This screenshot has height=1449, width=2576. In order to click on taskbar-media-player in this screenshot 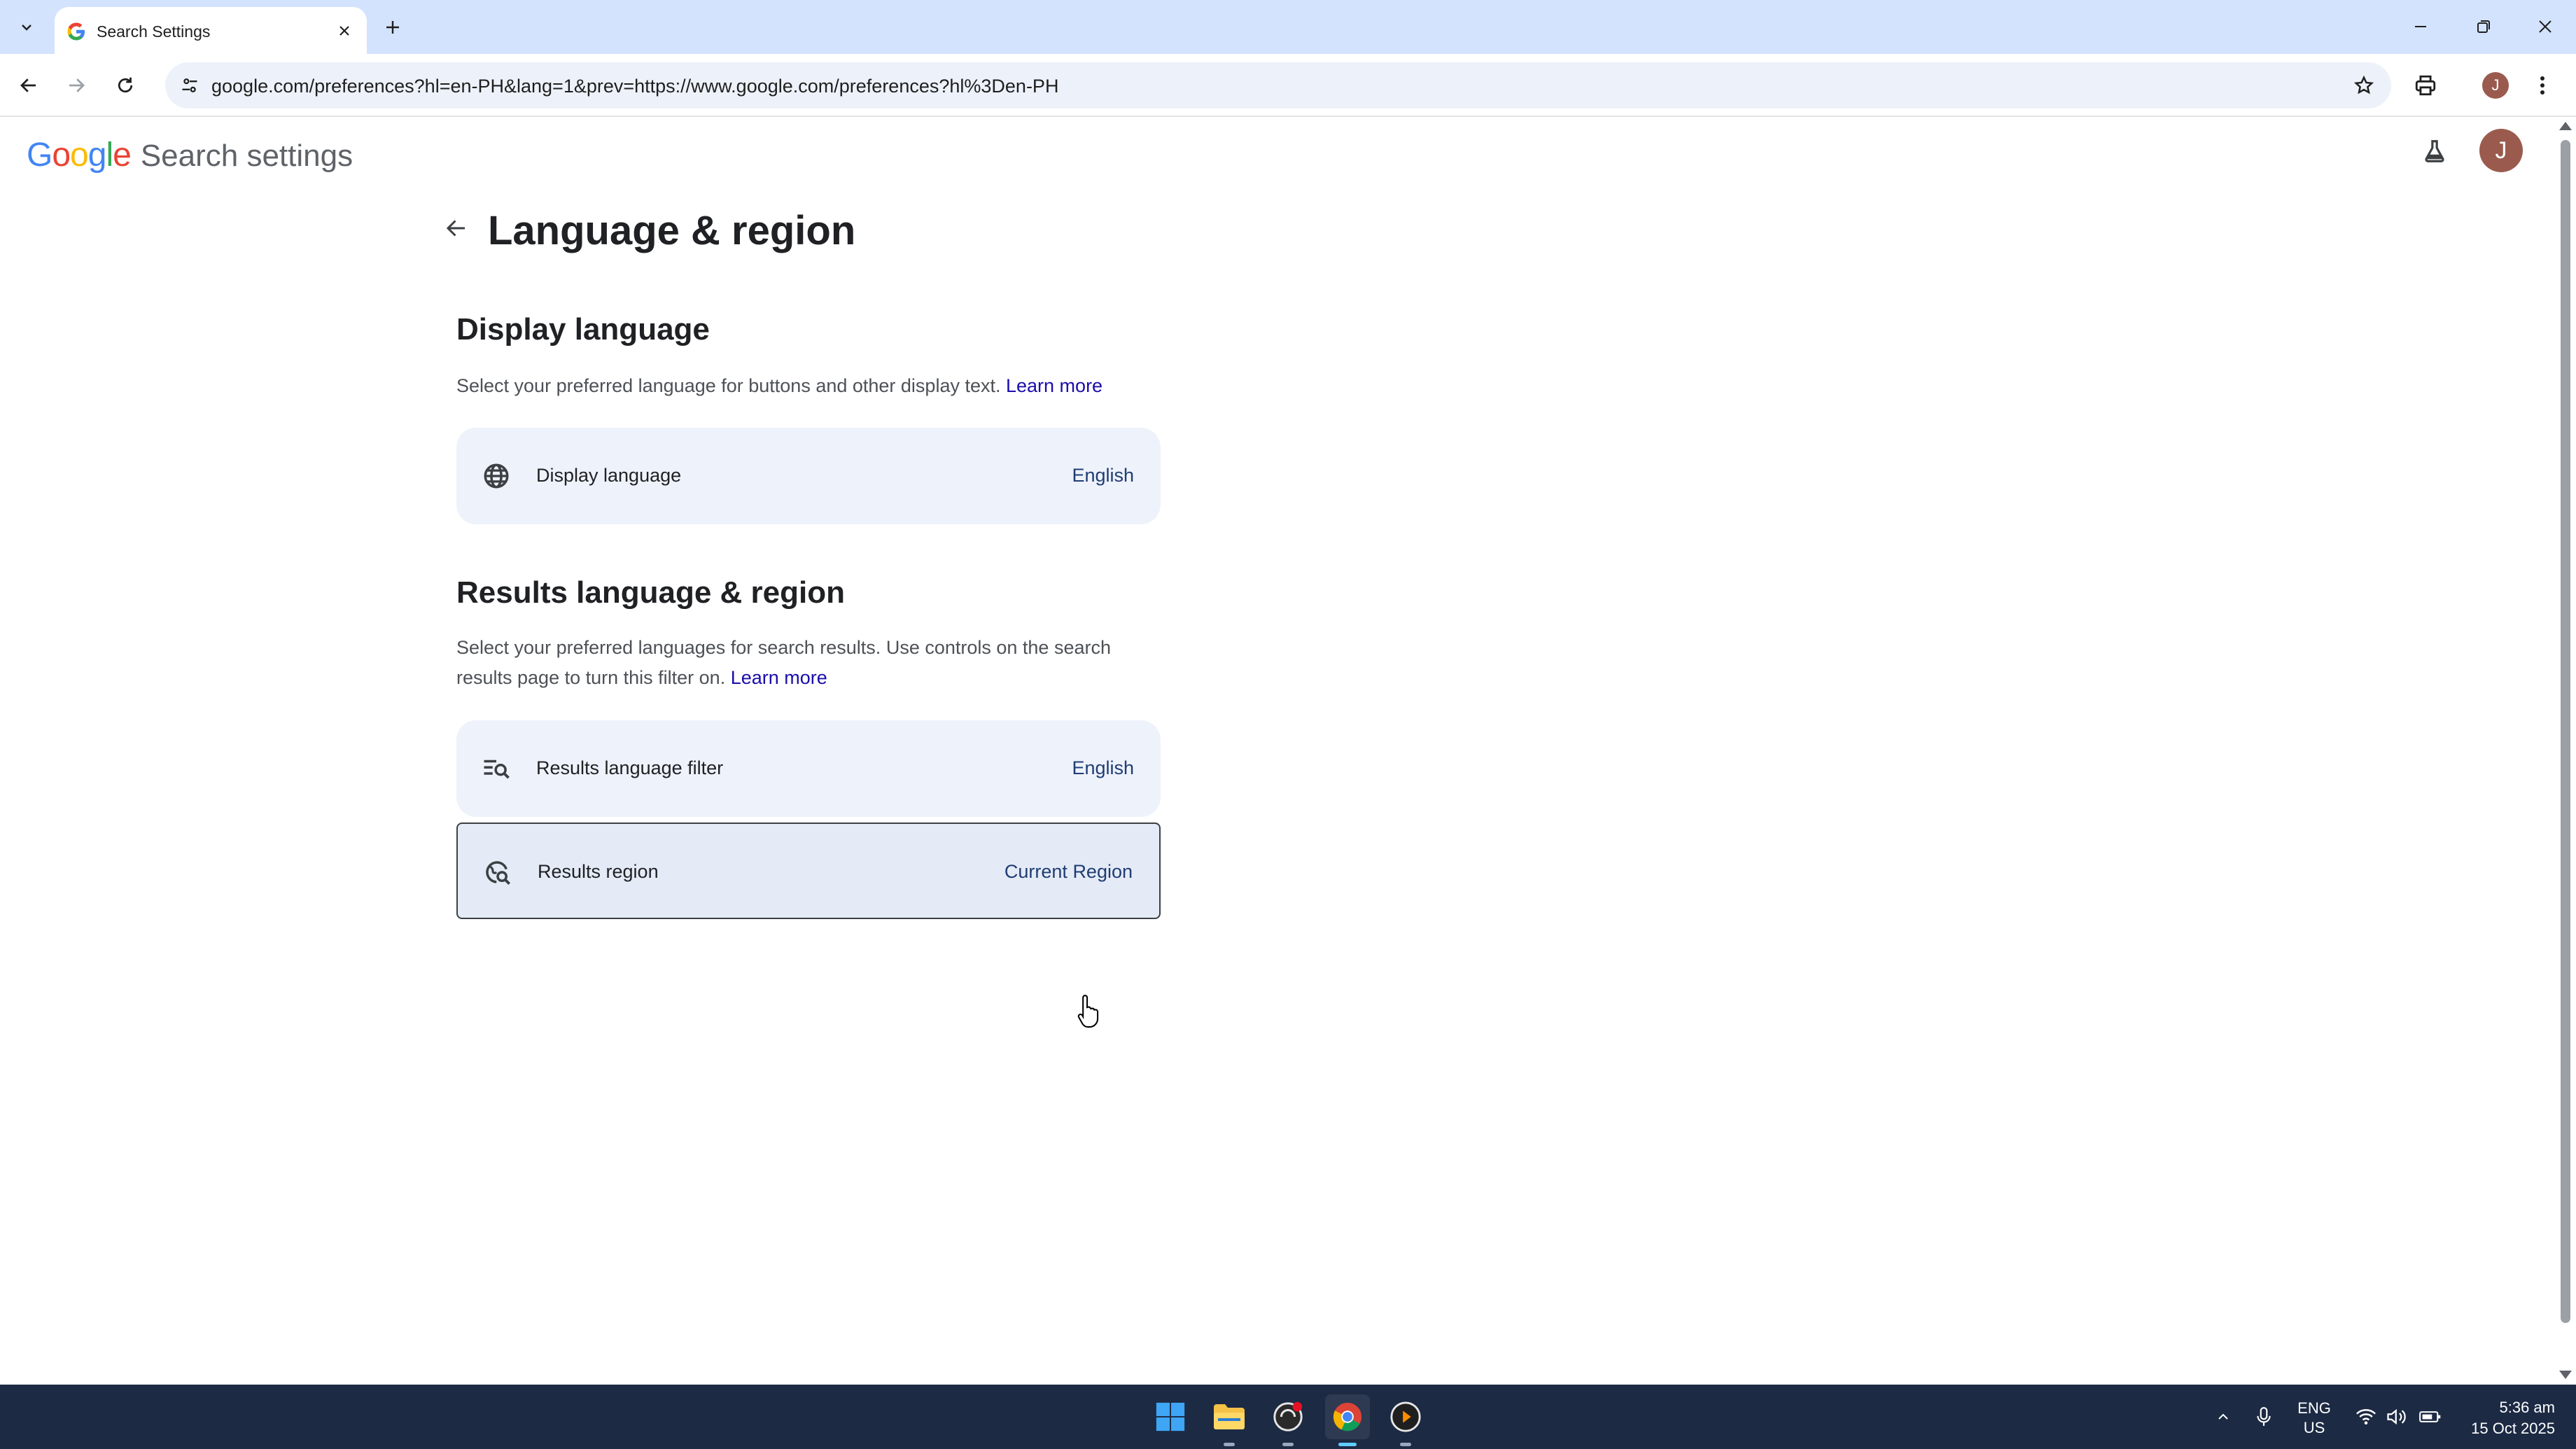, I will do `click(1405, 1416)`.